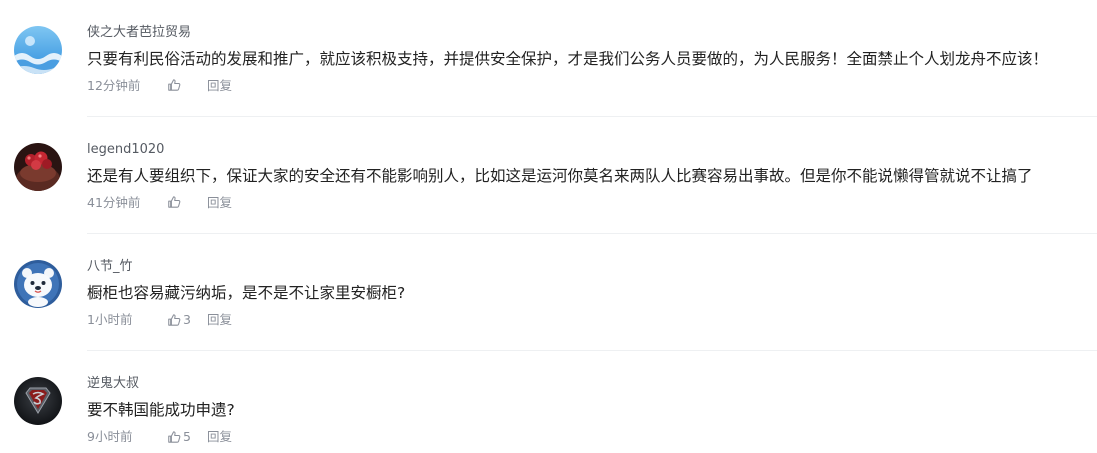  I want to click on like-button: 5, so click(179, 437).